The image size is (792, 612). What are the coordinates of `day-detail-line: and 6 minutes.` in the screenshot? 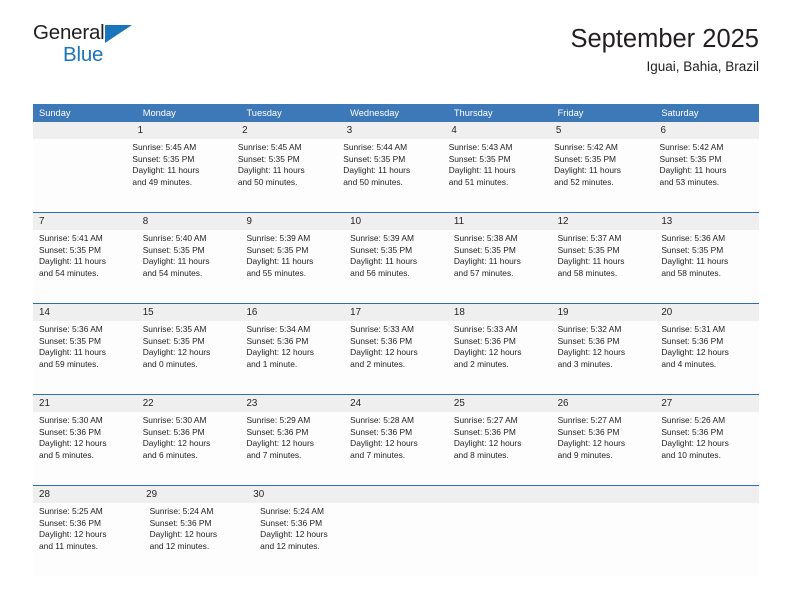 It's located at (170, 454).